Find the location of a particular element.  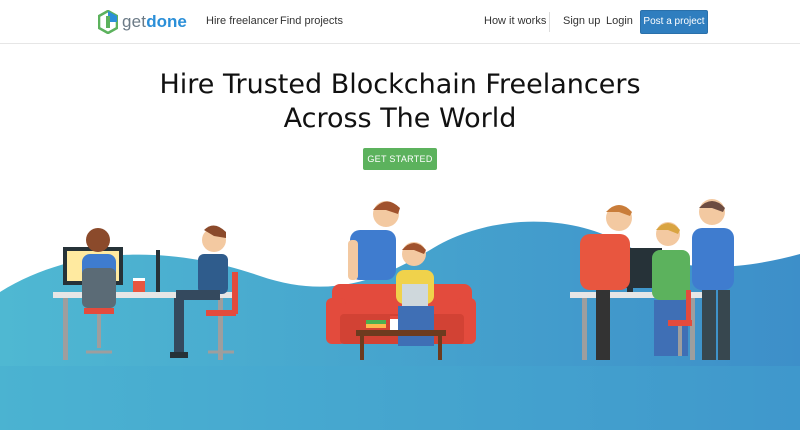

post-project-button: Post a project is located at coordinates (674, 22).